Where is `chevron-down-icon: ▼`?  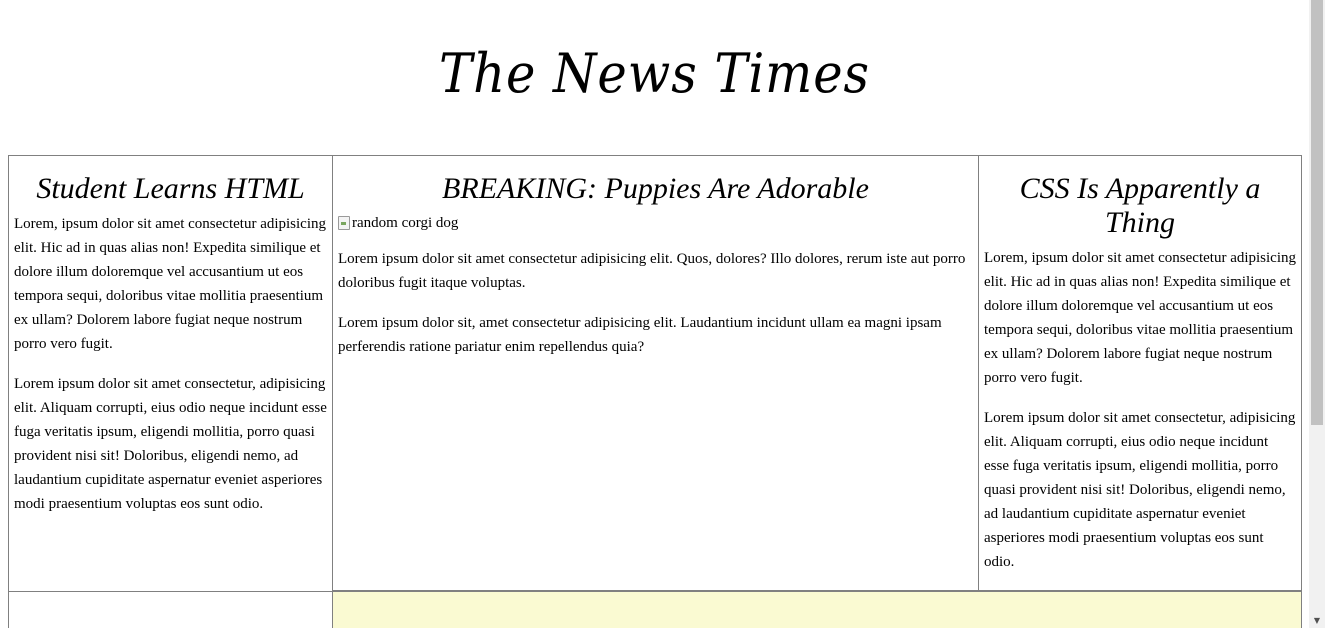
chevron-down-icon: ▼ is located at coordinates (1317, 620).